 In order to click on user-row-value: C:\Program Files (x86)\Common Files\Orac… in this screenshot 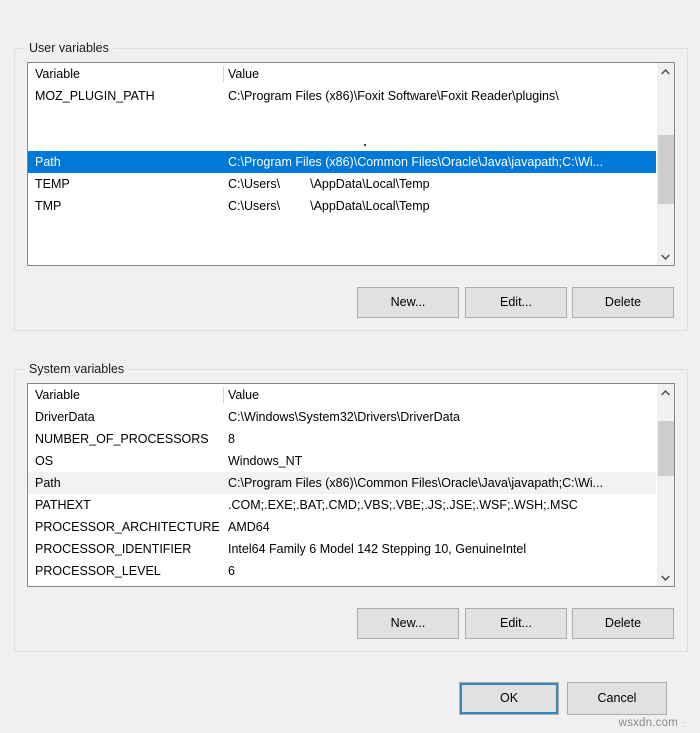, I will do `click(416, 162)`.